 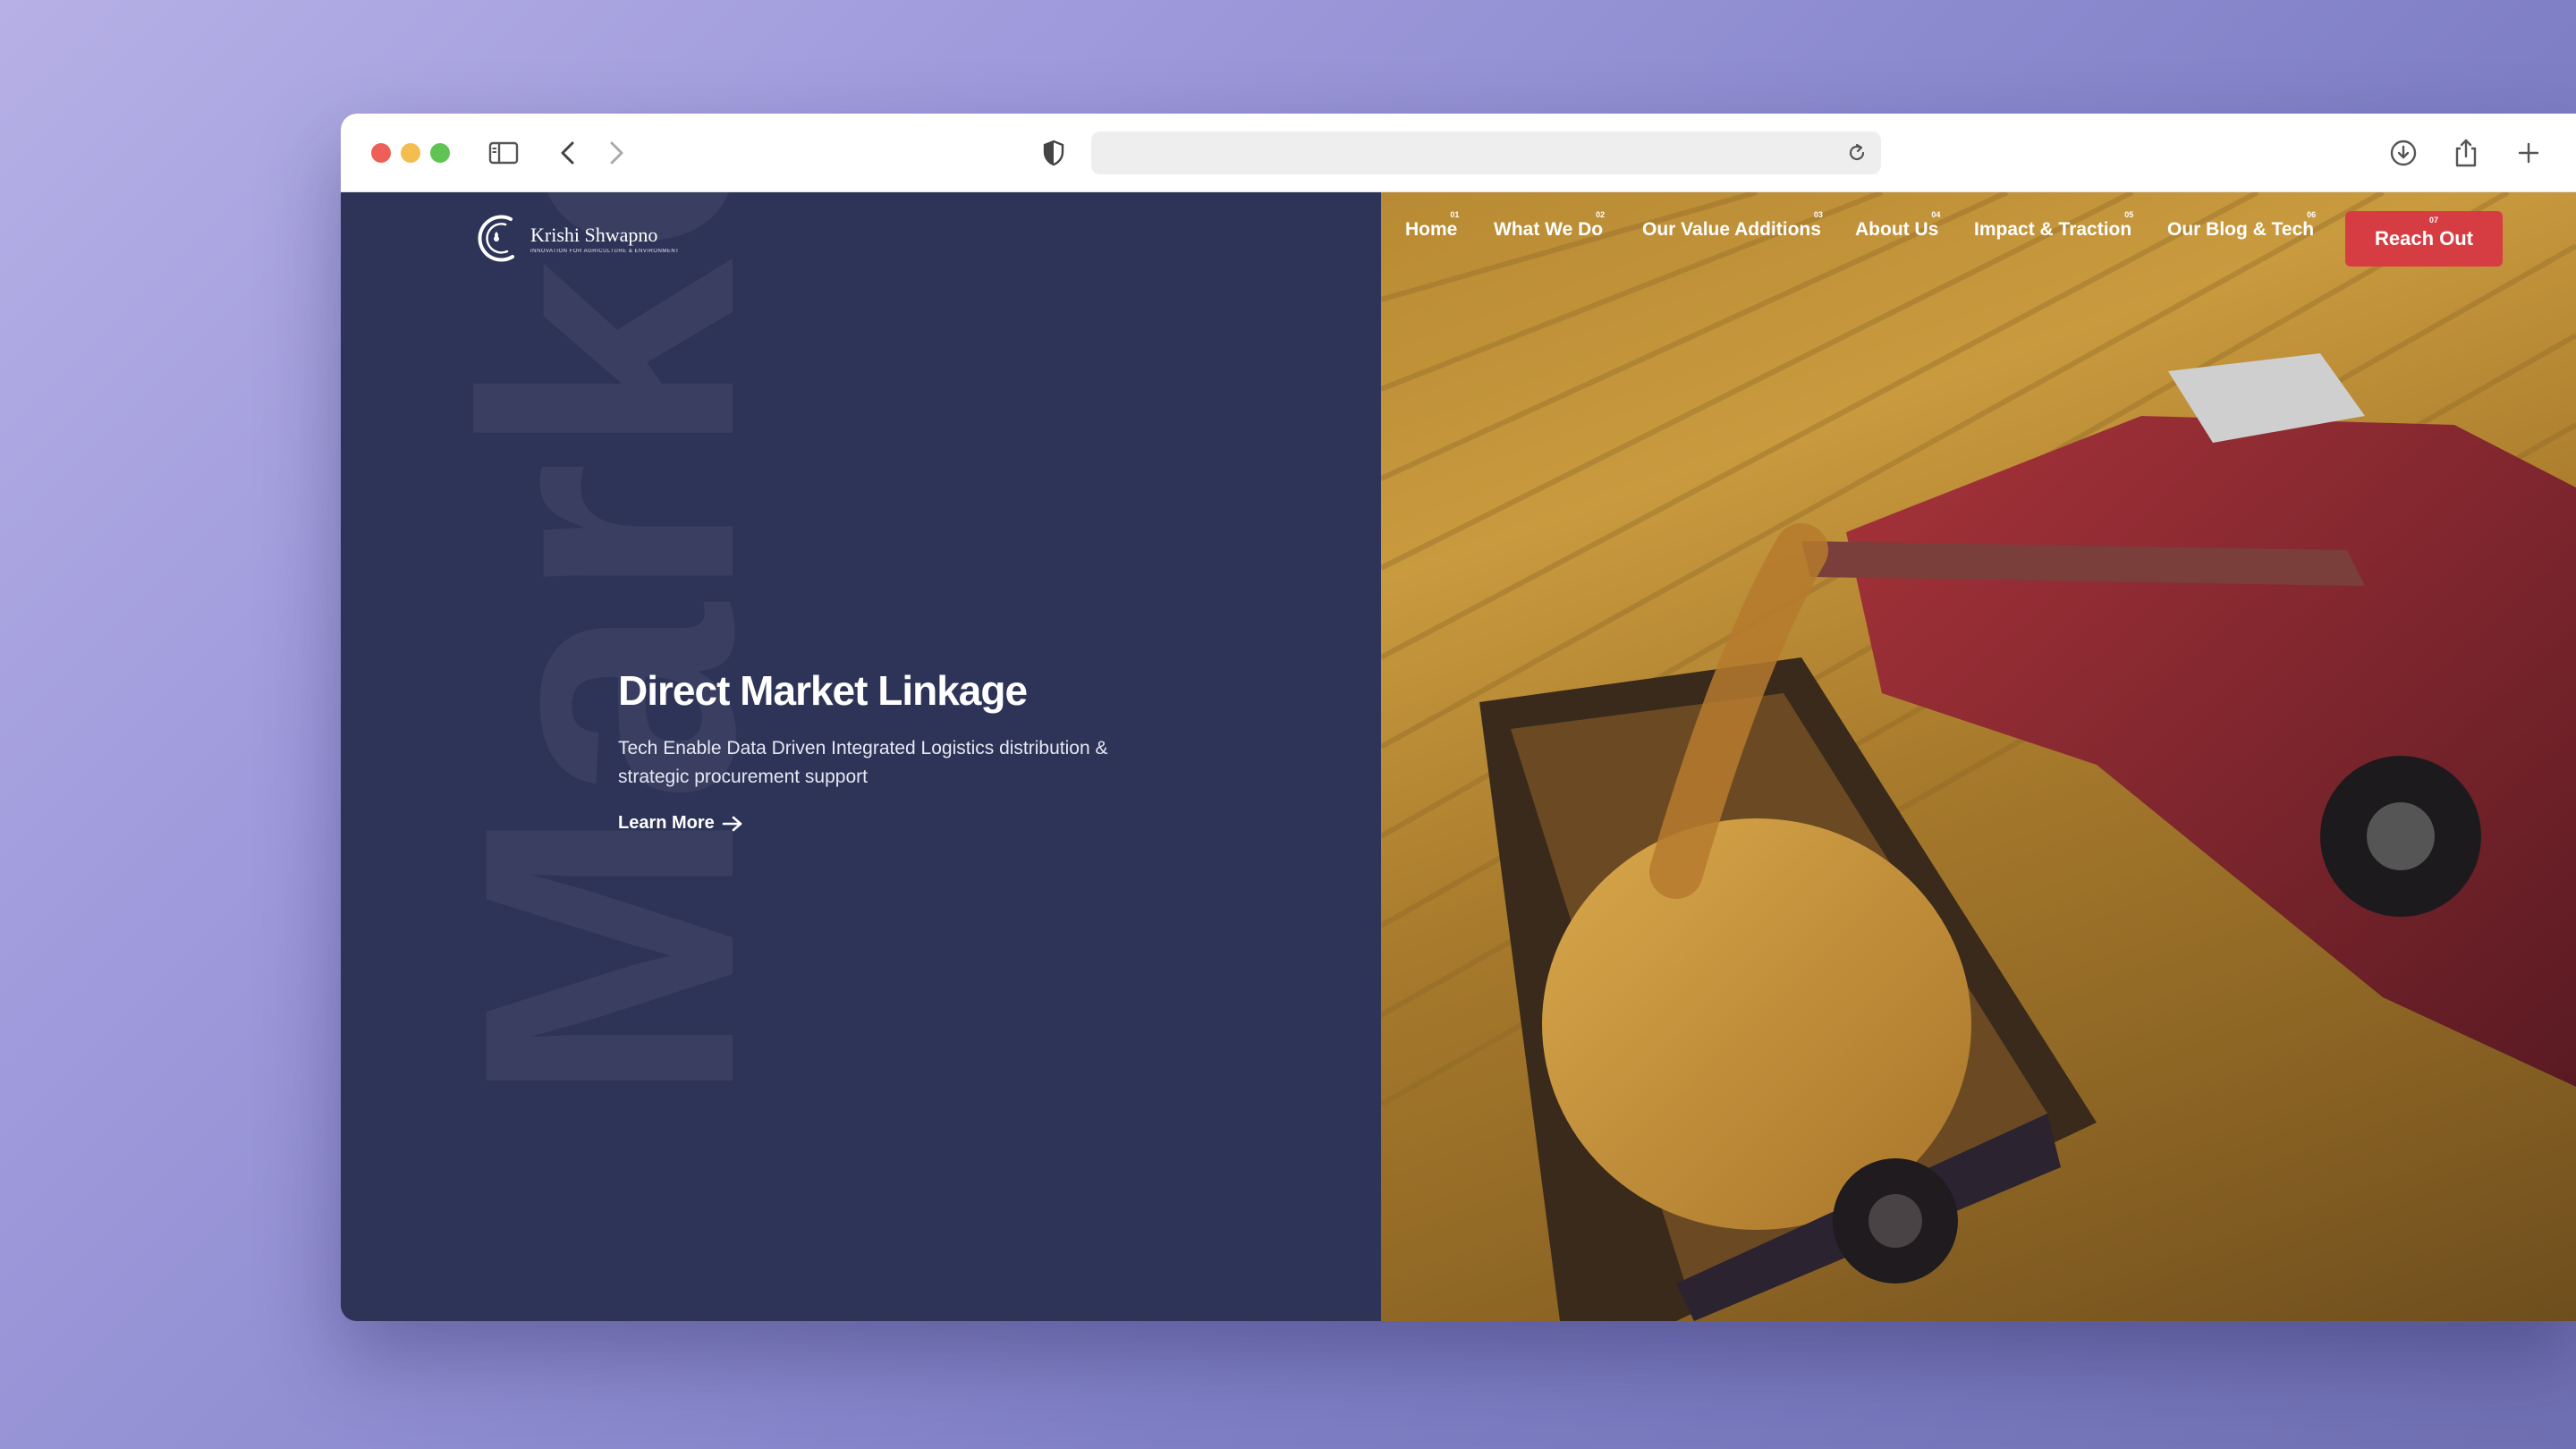 I want to click on learn-more-link: Learn More, so click(x=680, y=823).